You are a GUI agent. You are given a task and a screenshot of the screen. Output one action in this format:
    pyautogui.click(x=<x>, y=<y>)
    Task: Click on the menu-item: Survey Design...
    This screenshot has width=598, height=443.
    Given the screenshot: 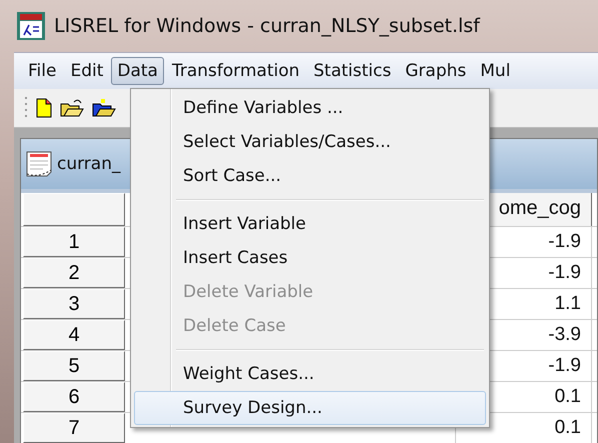 What is the action you would take?
    pyautogui.click(x=310, y=408)
    